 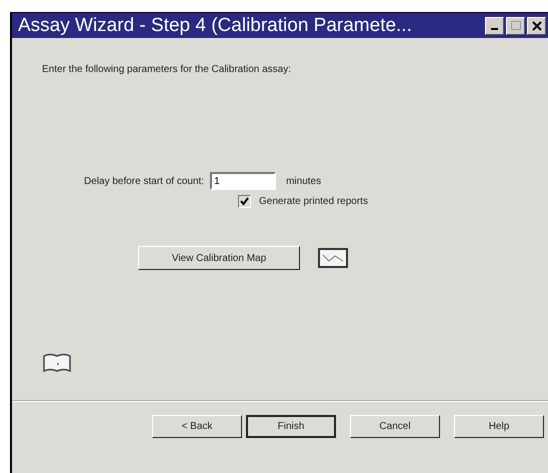 I want to click on unit-label: minutes, so click(x=304, y=181).